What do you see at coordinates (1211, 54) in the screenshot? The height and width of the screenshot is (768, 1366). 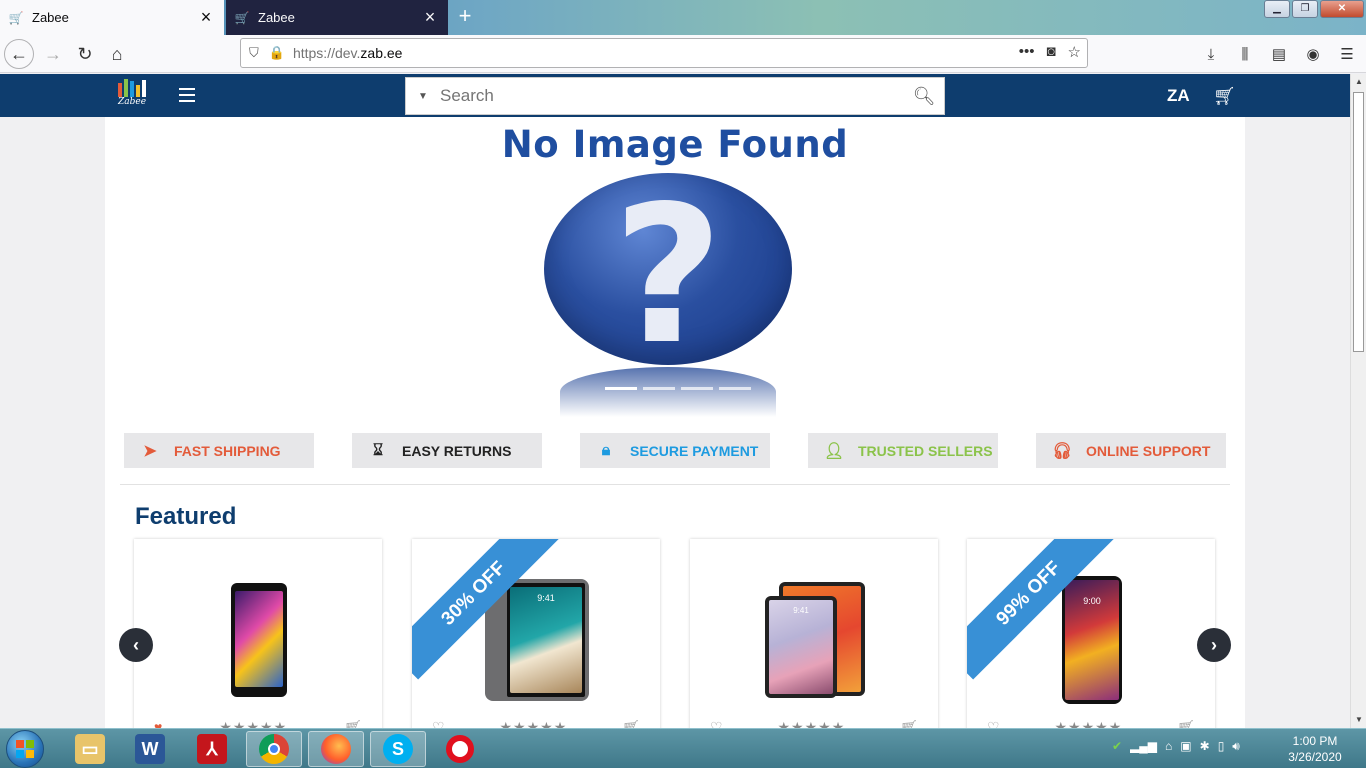 I see `downloads-icon: ⤓` at bounding box center [1211, 54].